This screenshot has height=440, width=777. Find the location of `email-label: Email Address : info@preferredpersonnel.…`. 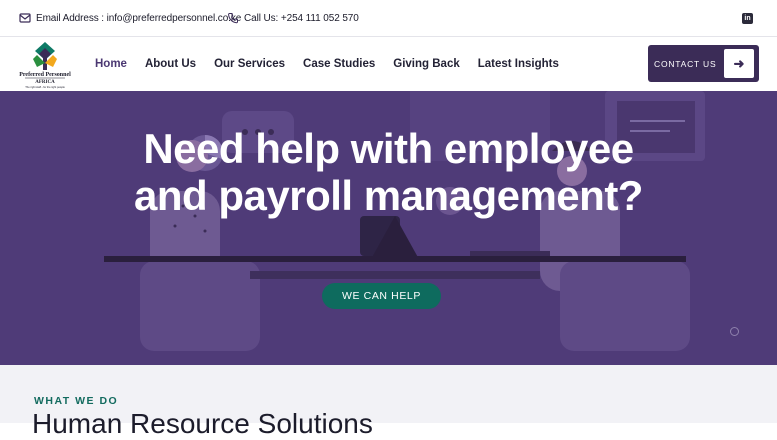

email-label: Email Address : info@preferredpersonnel.… is located at coordinates (139, 18).